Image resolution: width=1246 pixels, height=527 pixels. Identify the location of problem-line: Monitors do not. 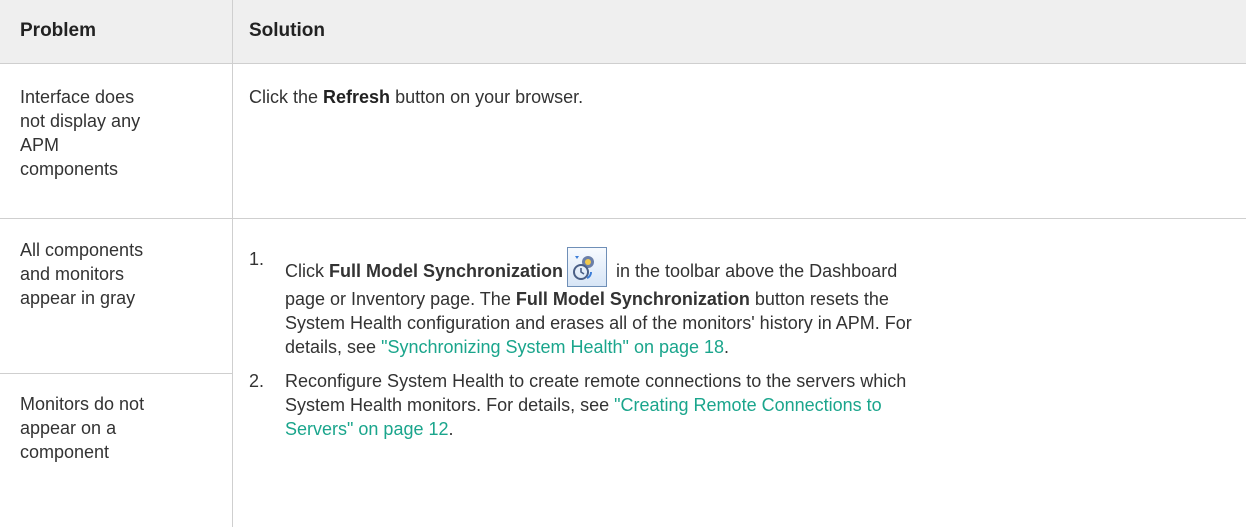
(82, 404).